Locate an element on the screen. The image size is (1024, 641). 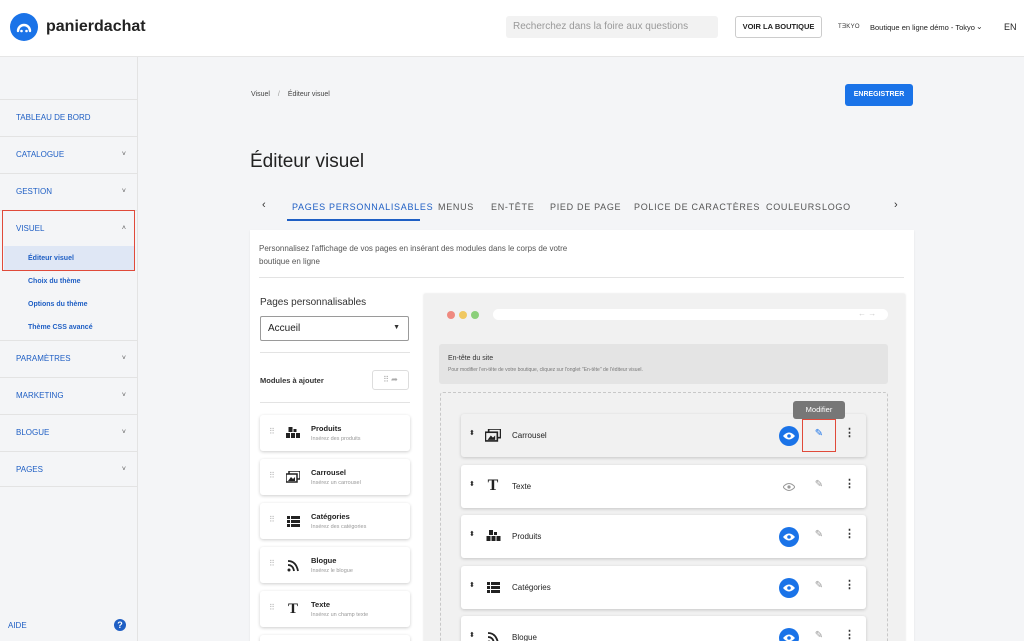
row-name: Texte is located at coordinates (522, 486).